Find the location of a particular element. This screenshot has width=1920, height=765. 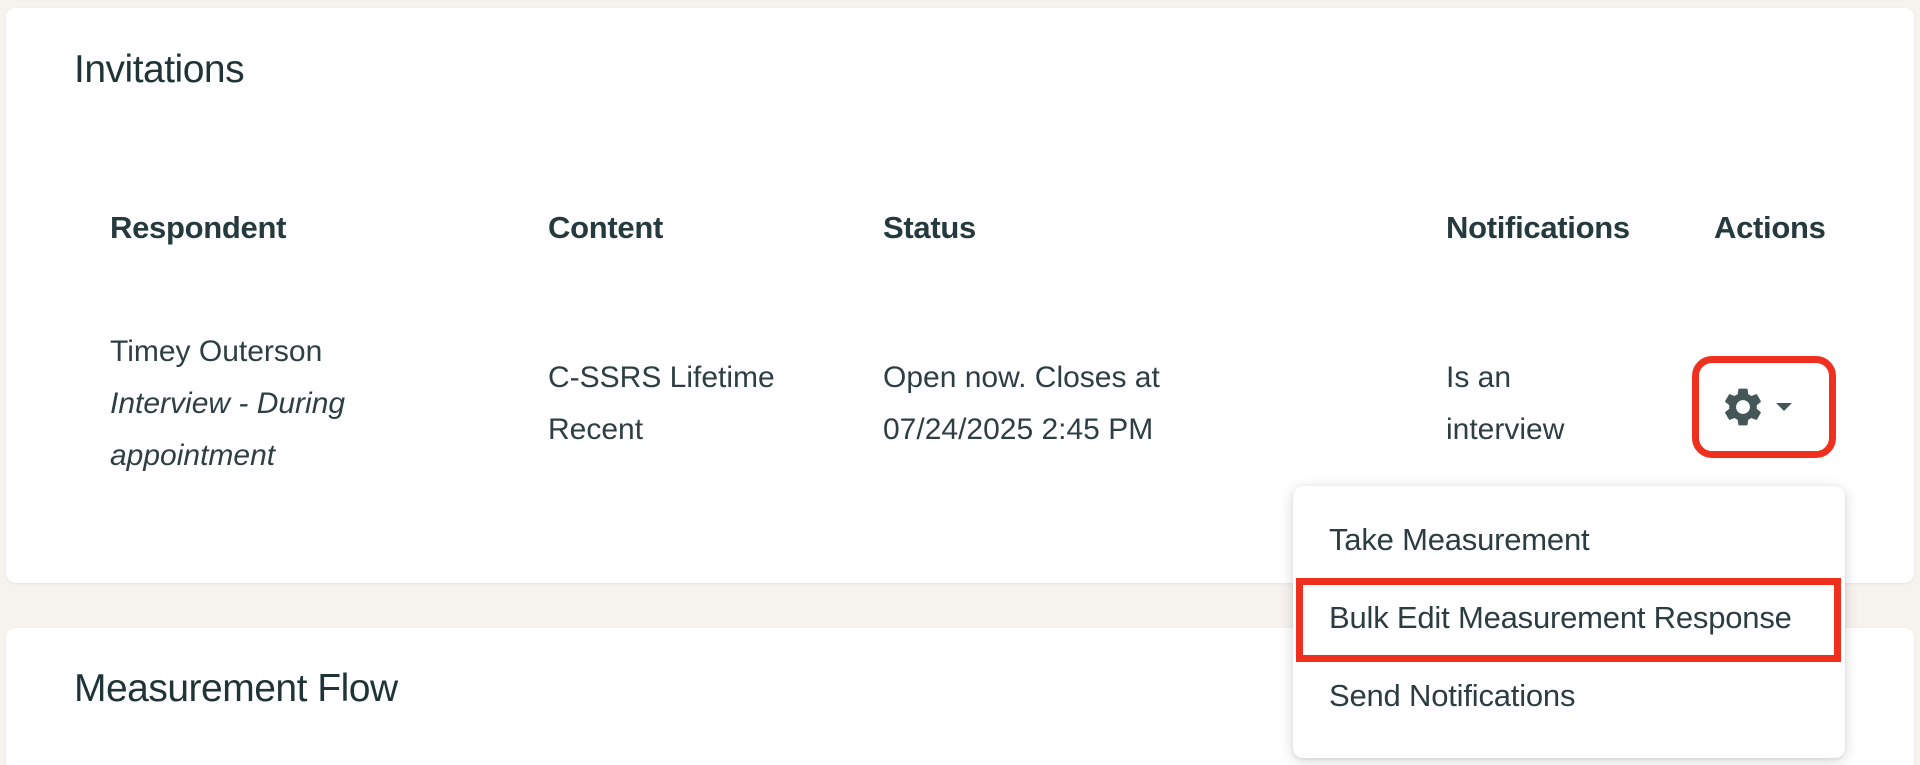

menu-item-send-notifications: Send Notifications is located at coordinates (1452, 696).